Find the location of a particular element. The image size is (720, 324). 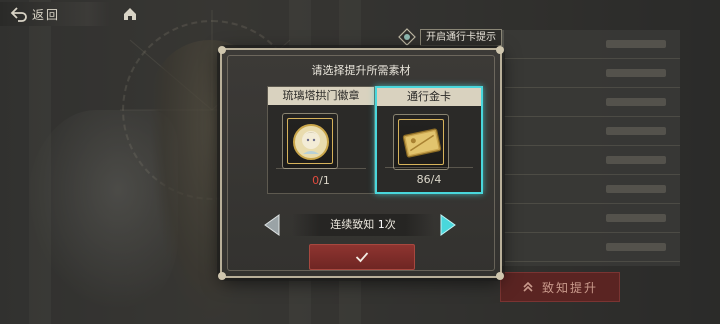

confirm-button is located at coordinates (362, 257).